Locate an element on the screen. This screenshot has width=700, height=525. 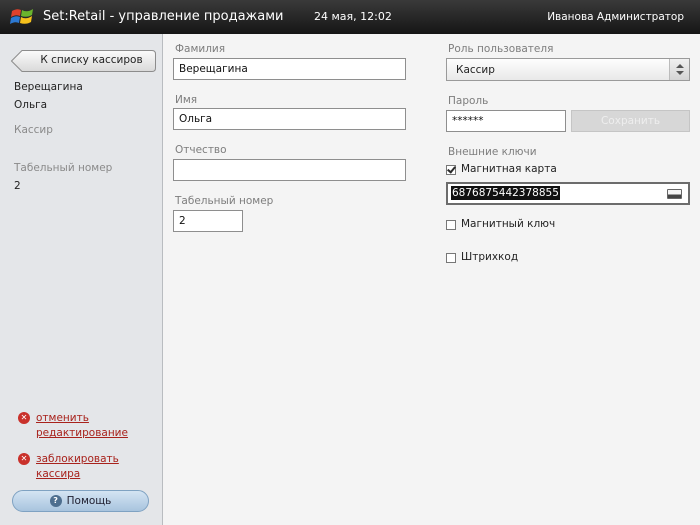
app-title: Set:Retail - управление продажами is located at coordinates (163, 16).